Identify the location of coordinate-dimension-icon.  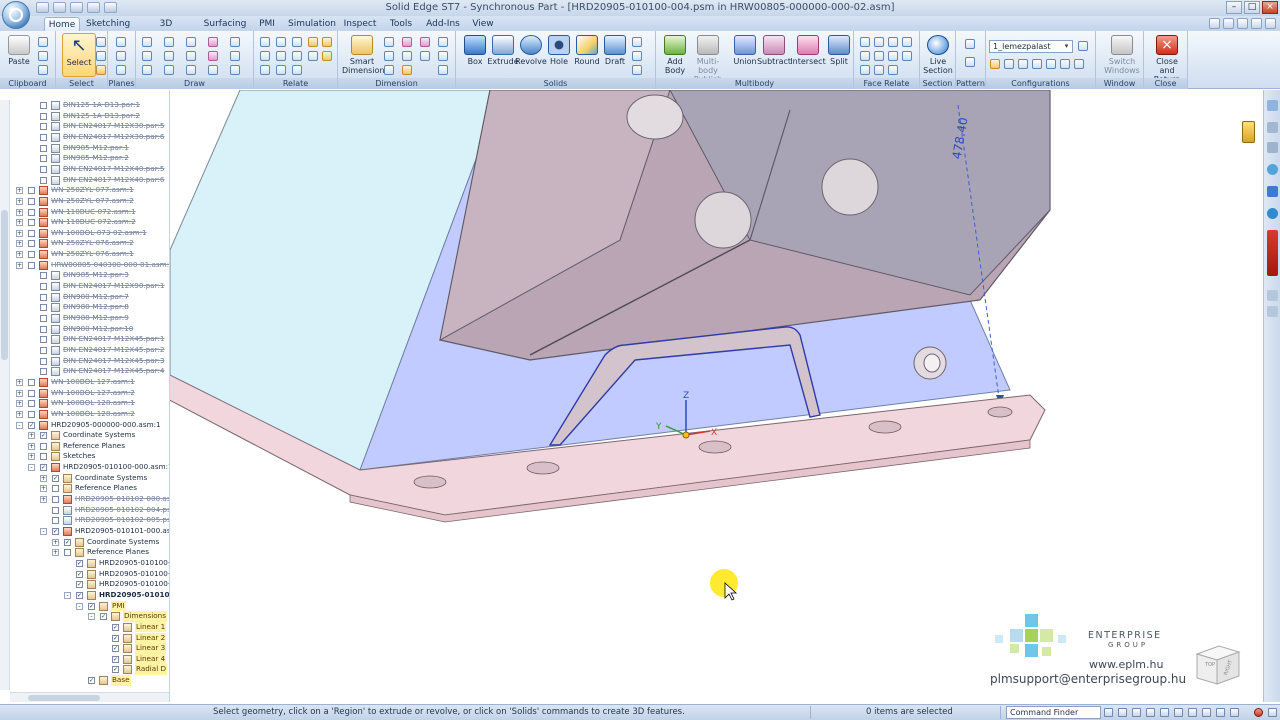
(425, 42).